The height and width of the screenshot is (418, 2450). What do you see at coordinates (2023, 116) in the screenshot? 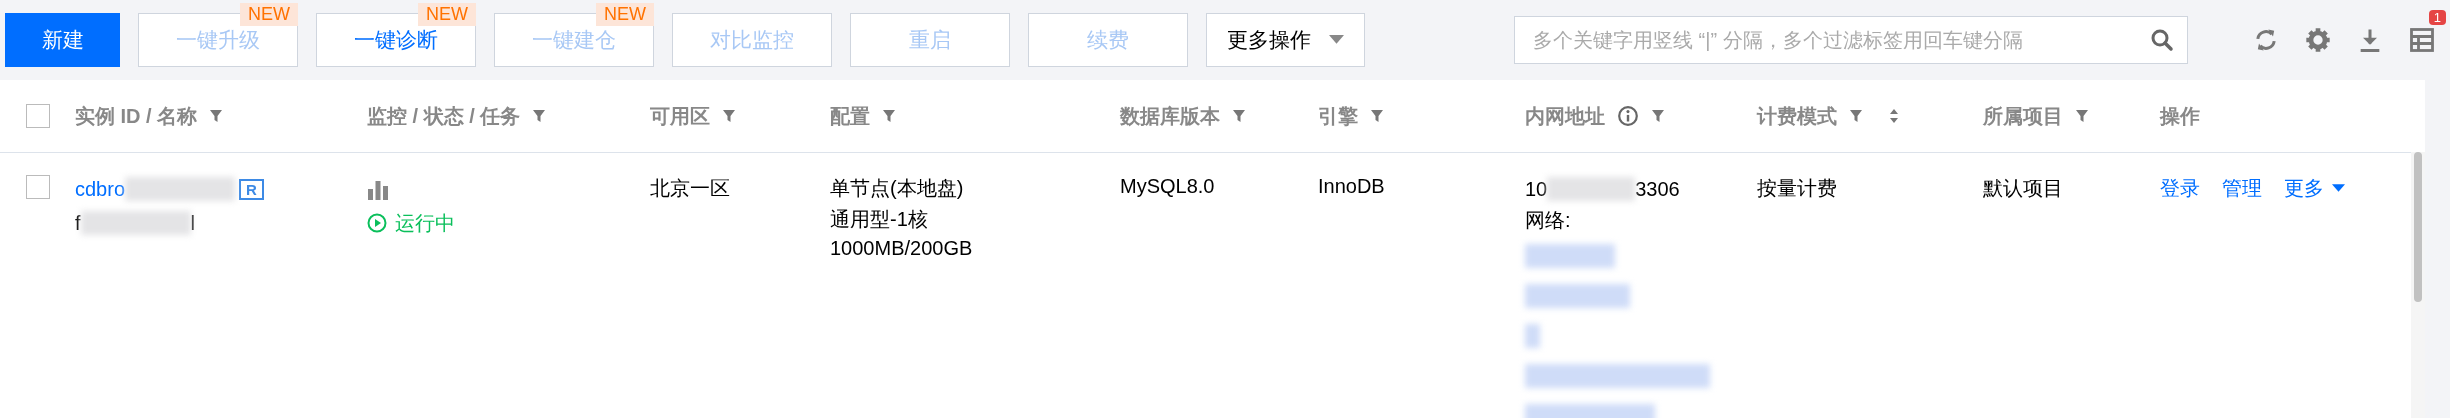
I see `column-header: 所属项目` at bounding box center [2023, 116].